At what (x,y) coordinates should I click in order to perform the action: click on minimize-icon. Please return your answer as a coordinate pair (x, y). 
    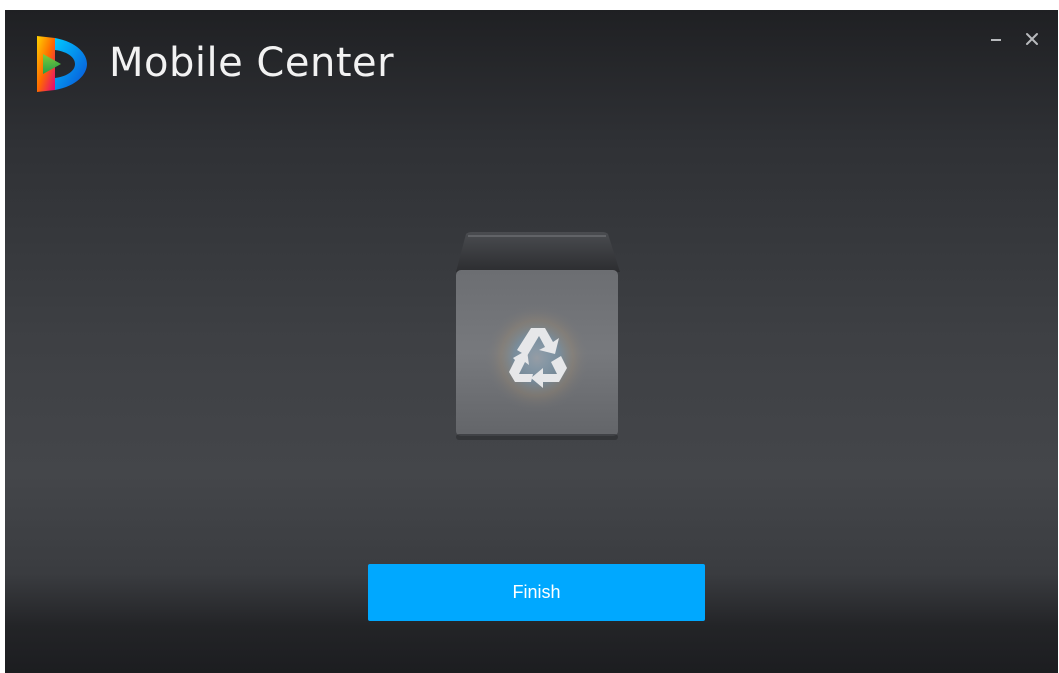
    Looking at the image, I should click on (996, 40).